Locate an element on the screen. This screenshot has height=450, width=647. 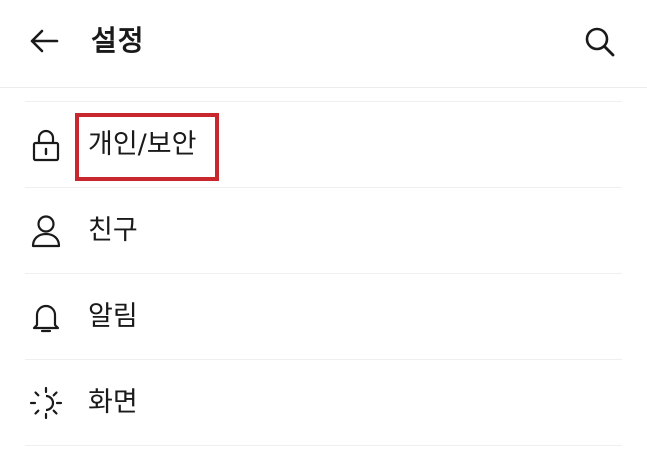
search-icon is located at coordinates (600, 44).